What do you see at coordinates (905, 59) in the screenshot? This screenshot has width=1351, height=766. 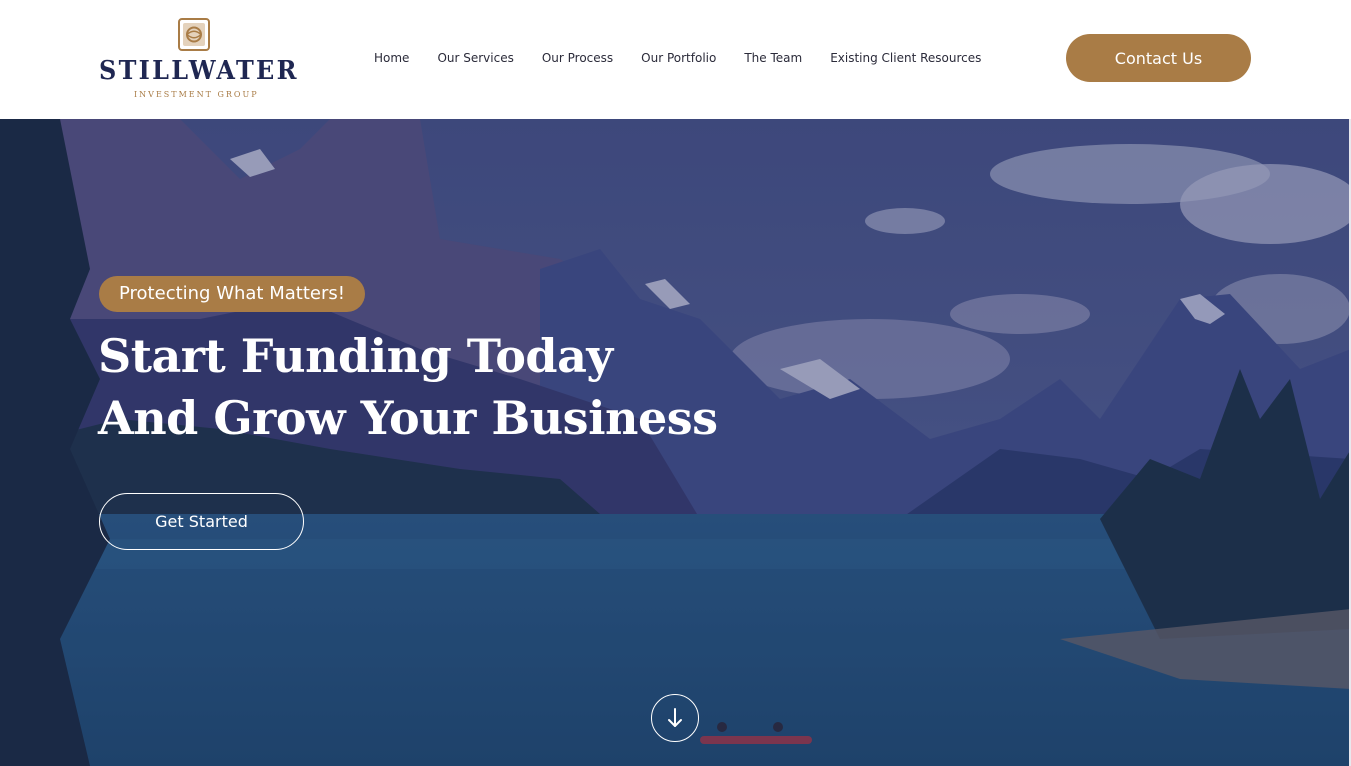 I see `nav-existing-client-resources: Existing Client Resources` at bounding box center [905, 59].